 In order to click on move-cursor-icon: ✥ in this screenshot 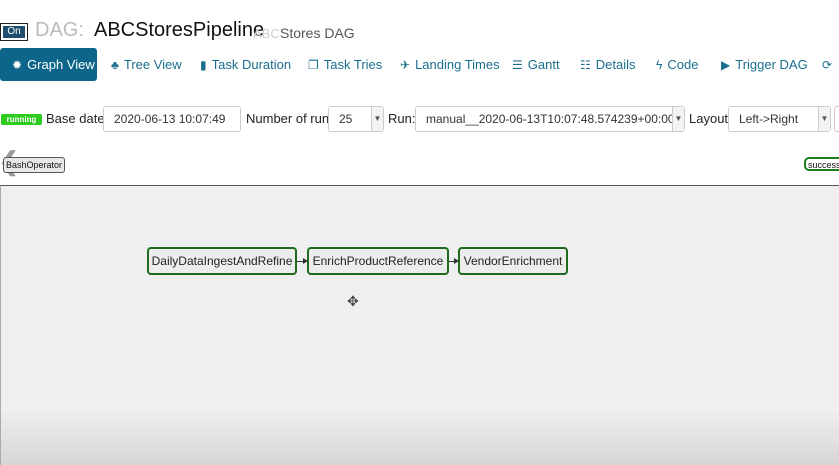, I will do `click(353, 301)`.